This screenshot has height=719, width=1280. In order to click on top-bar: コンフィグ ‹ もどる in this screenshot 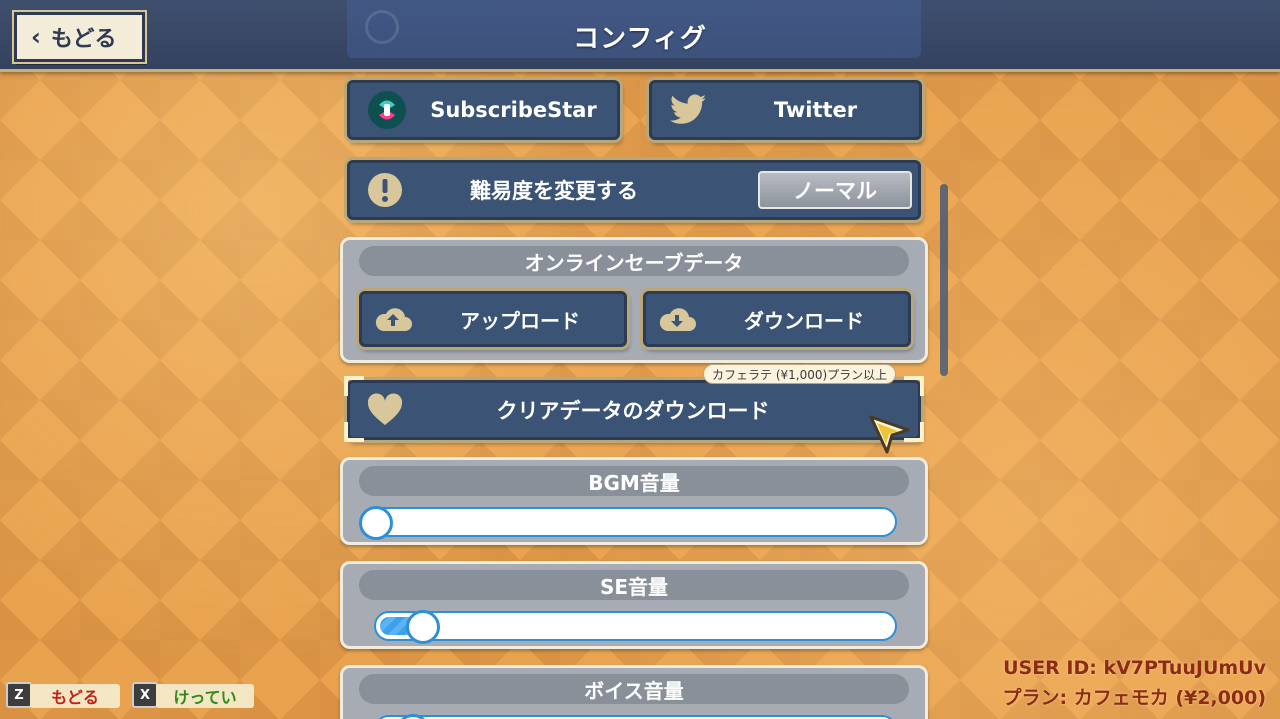, I will do `click(640, 36)`.